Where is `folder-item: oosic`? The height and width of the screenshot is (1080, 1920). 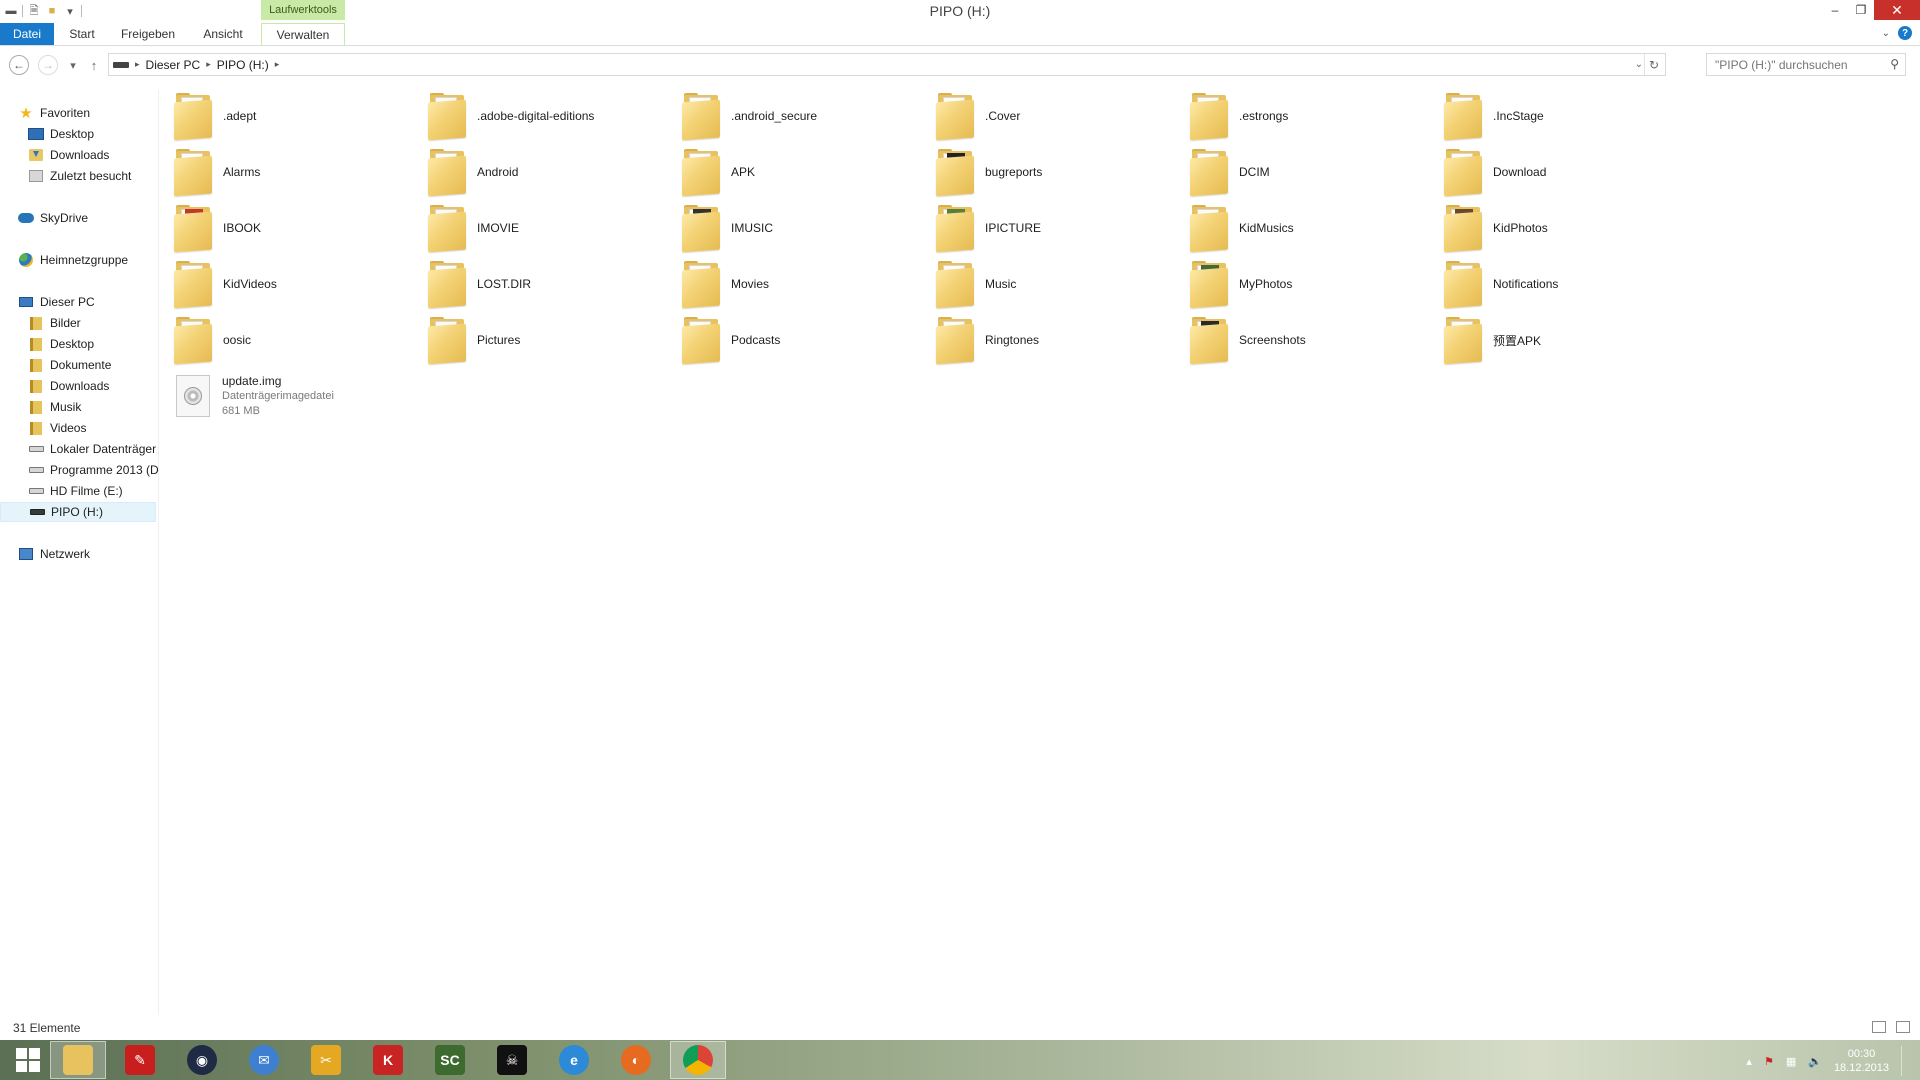 folder-item: oosic is located at coordinates (299, 340).